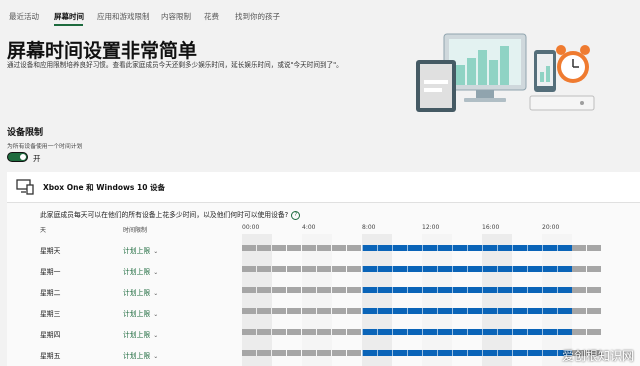 This screenshot has height=366, width=640. What do you see at coordinates (24, 16) in the screenshot?
I see `tab-recent-activity: 最近活动` at bounding box center [24, 16].